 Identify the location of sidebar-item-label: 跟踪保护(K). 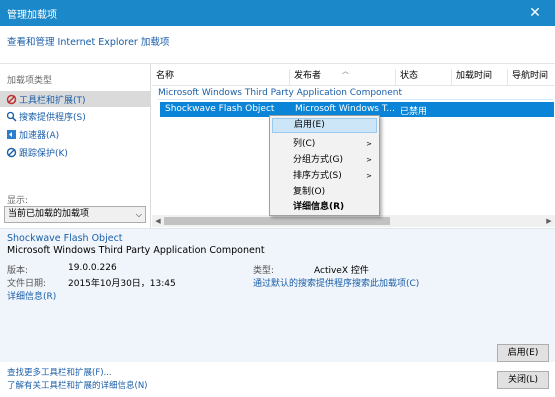
(43, 153).